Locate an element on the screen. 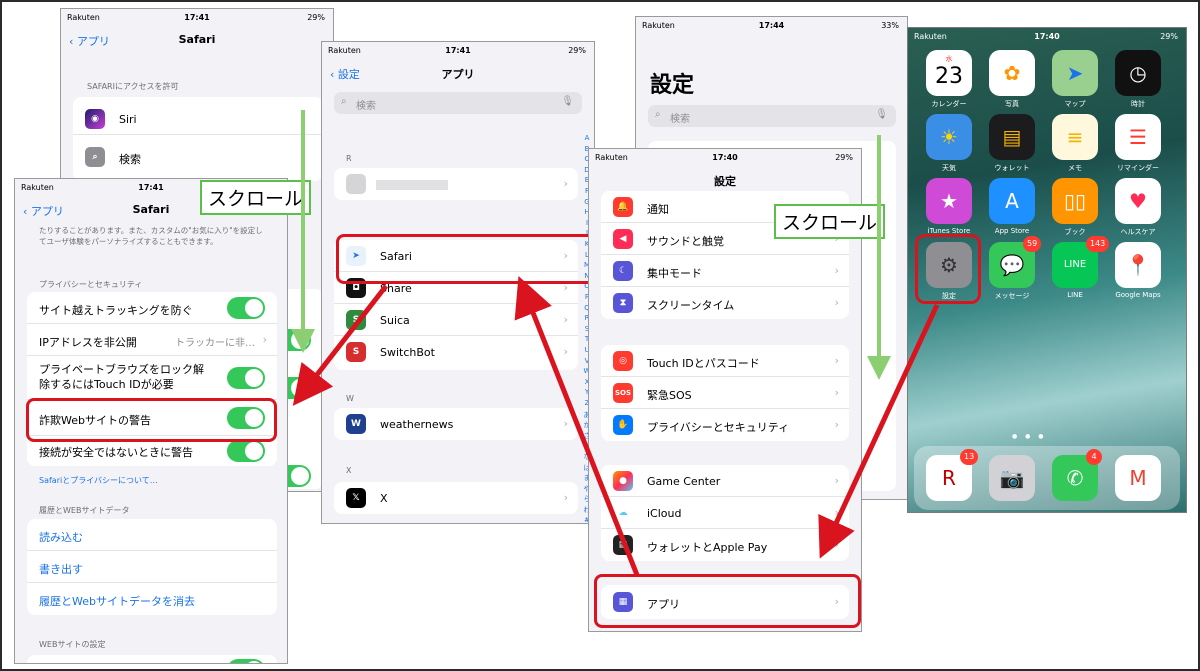 The height and width of the screenshot is (671, 1200). app-label: 時計 is located at coordinates (1138, 104).